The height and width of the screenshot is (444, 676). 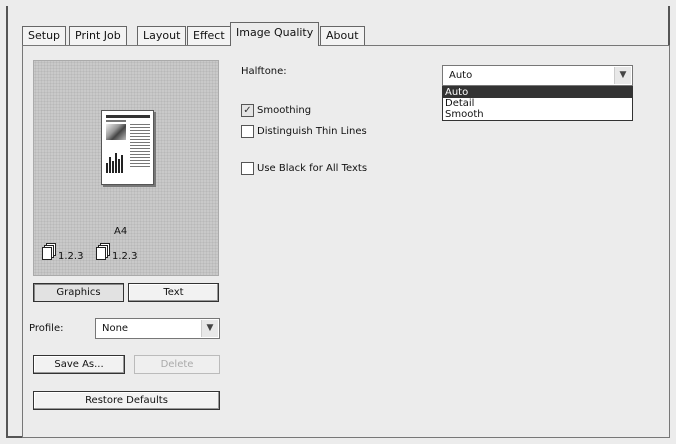 What do you see at coordinates (537, 114) in the screenshot?
I see `halftone-option-smooth: Smooth` at bounding box center [537, 114].